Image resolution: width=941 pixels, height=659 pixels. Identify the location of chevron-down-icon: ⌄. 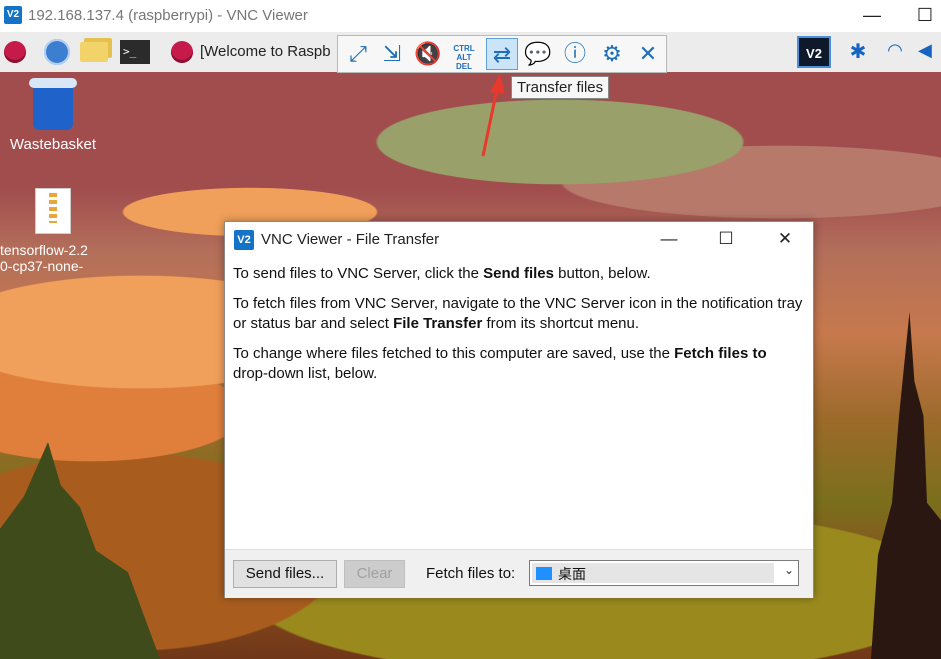
(788, 570).